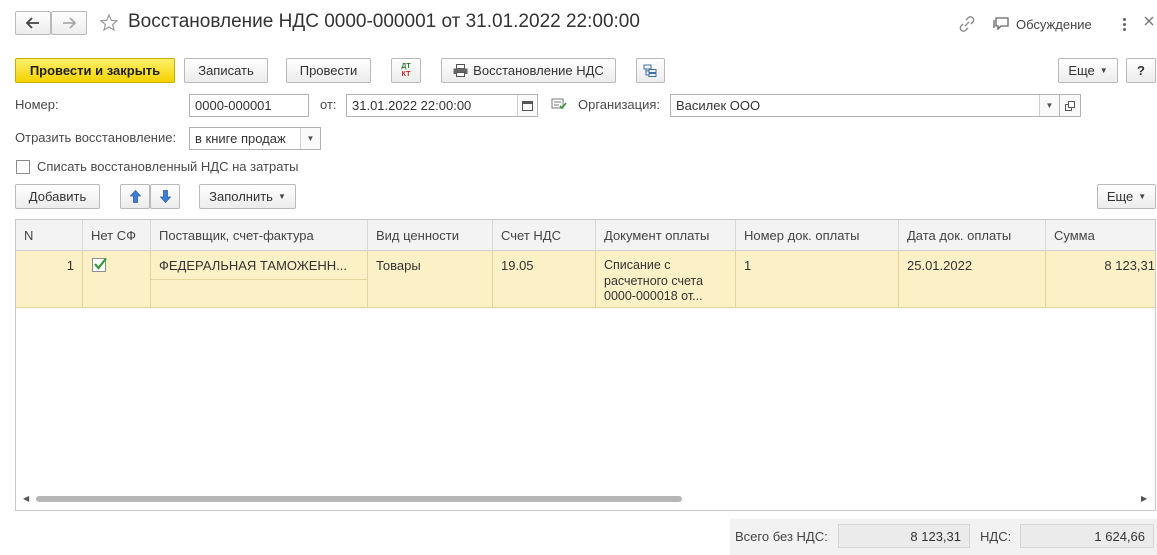  Describe the element at coordinates (26, 498) in the screenshot. I see `scroll-left-icon: ◀` at that location.